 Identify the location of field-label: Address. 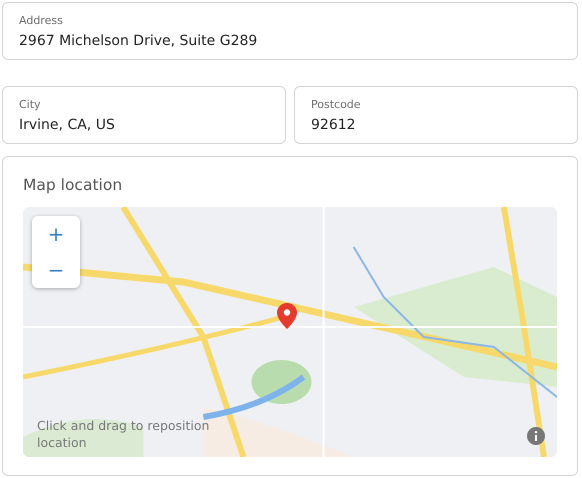
(41, 21).